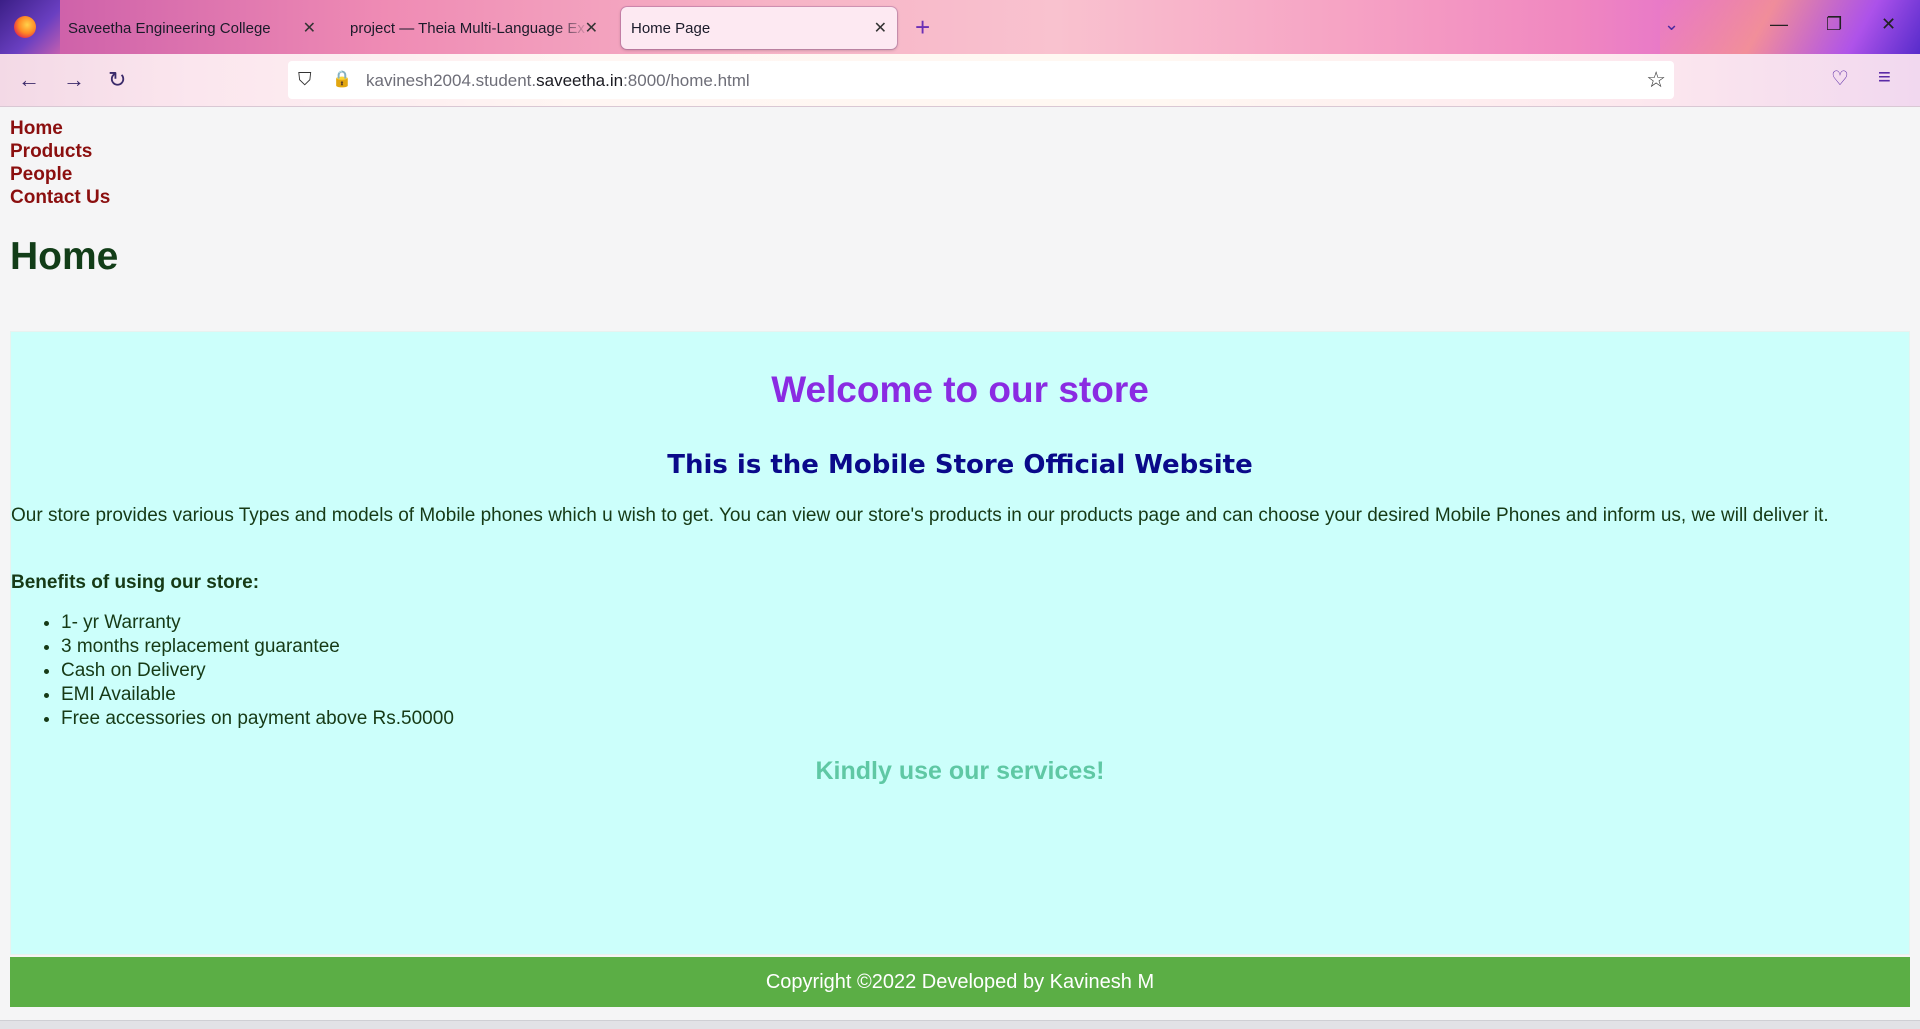 This screenshot has width=1920, height=1029. What do you see at coordinates (257, 647) in the screenshot?
I see `list-item: 3 months replacement guarantee` at bounding box center [257, 647].